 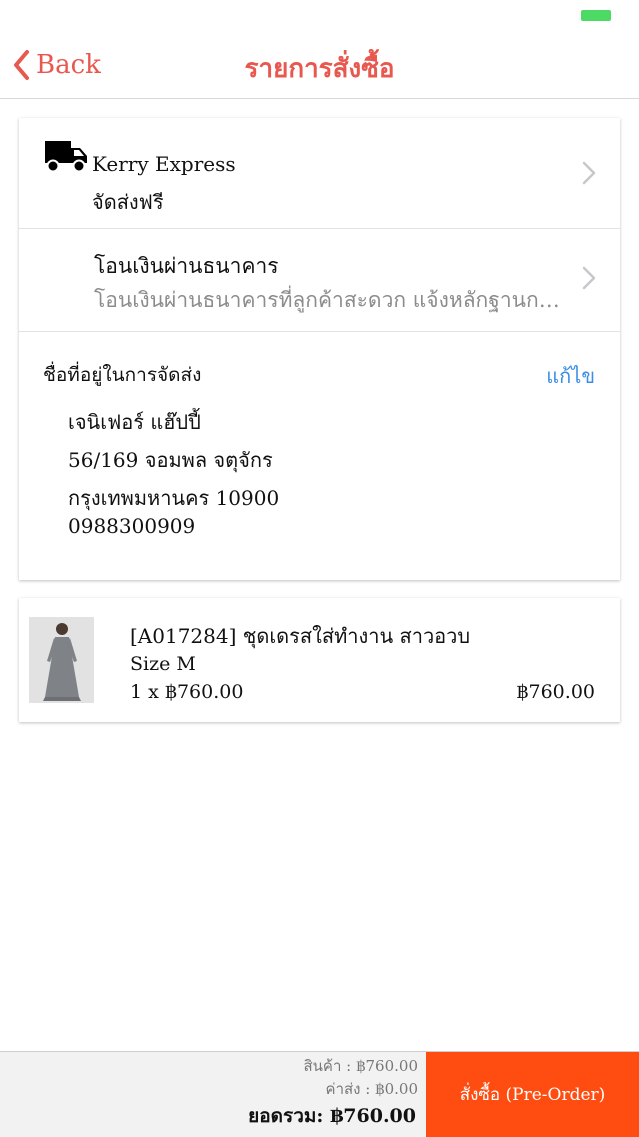 I want to click on edit-address-link: แก้ไข, so click(x=570, y=376).